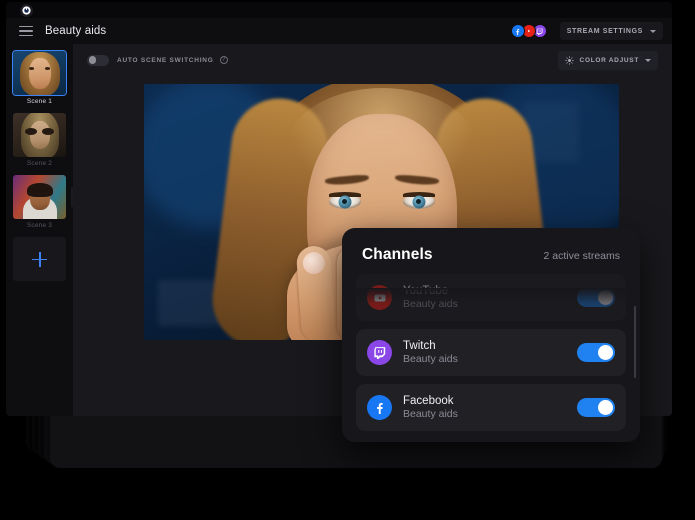 The image size is (695, 520). Describe the element at coordinates (379, 297) in the screenshot. I see `youtube-icon` at that location.